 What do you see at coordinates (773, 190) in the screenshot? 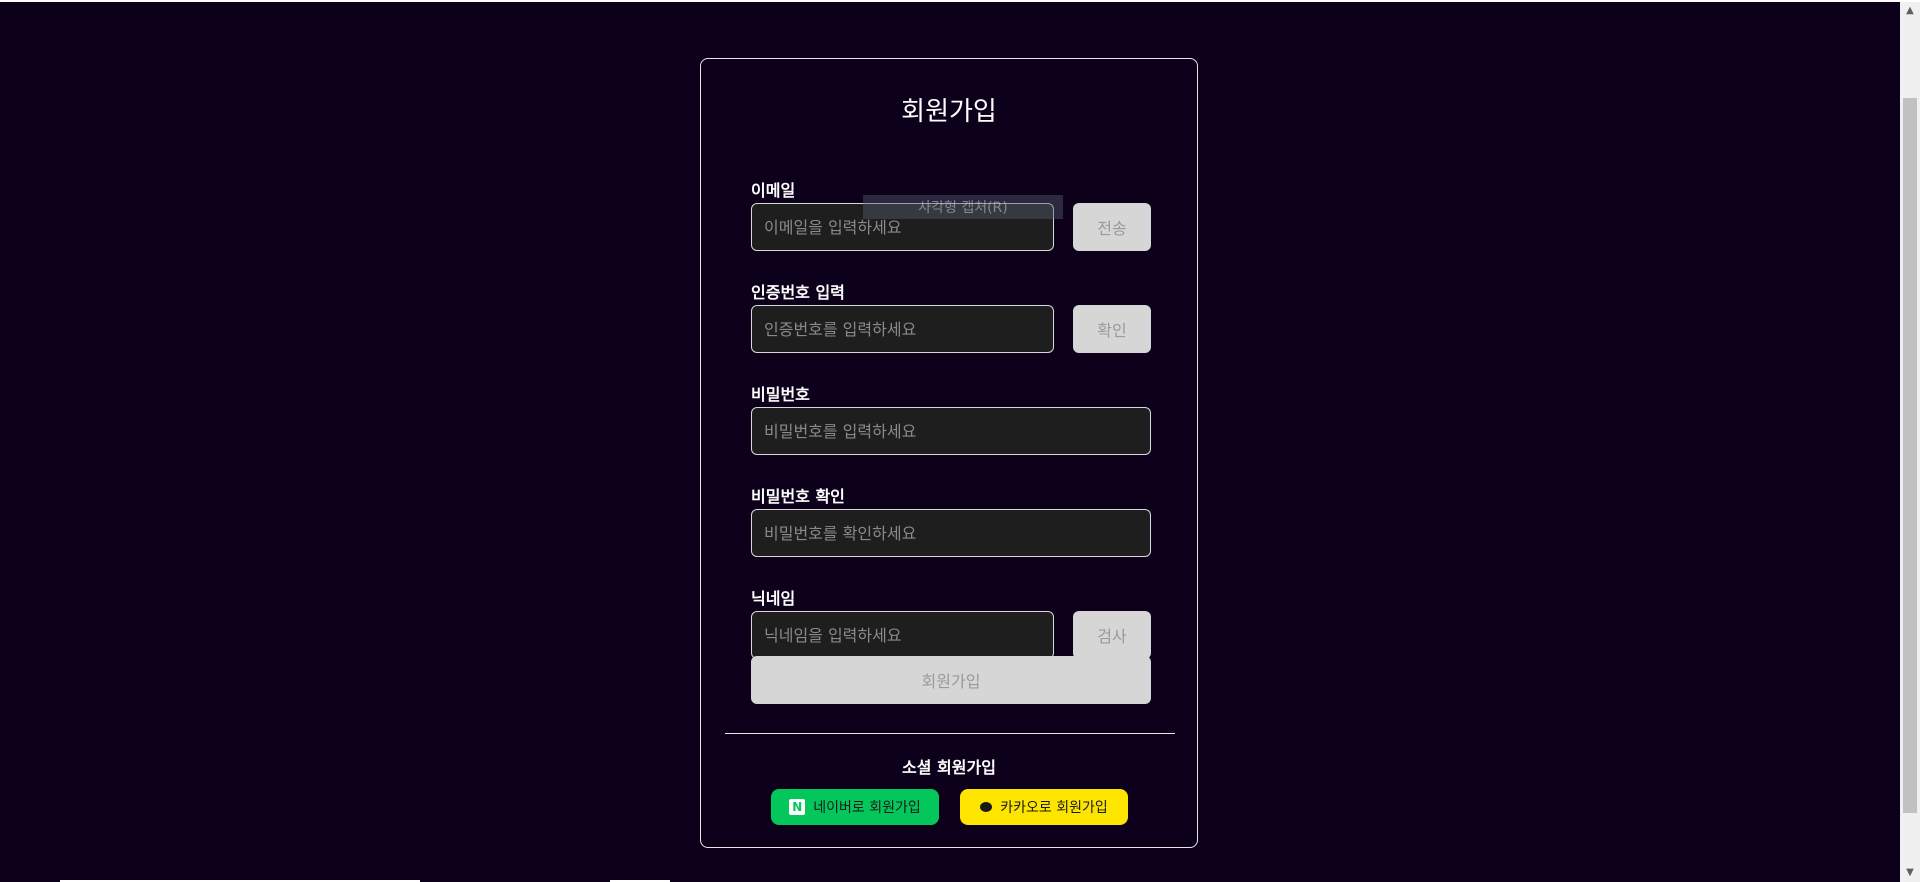
I see `email-label: 이메일` at bounding box center [773, 190].